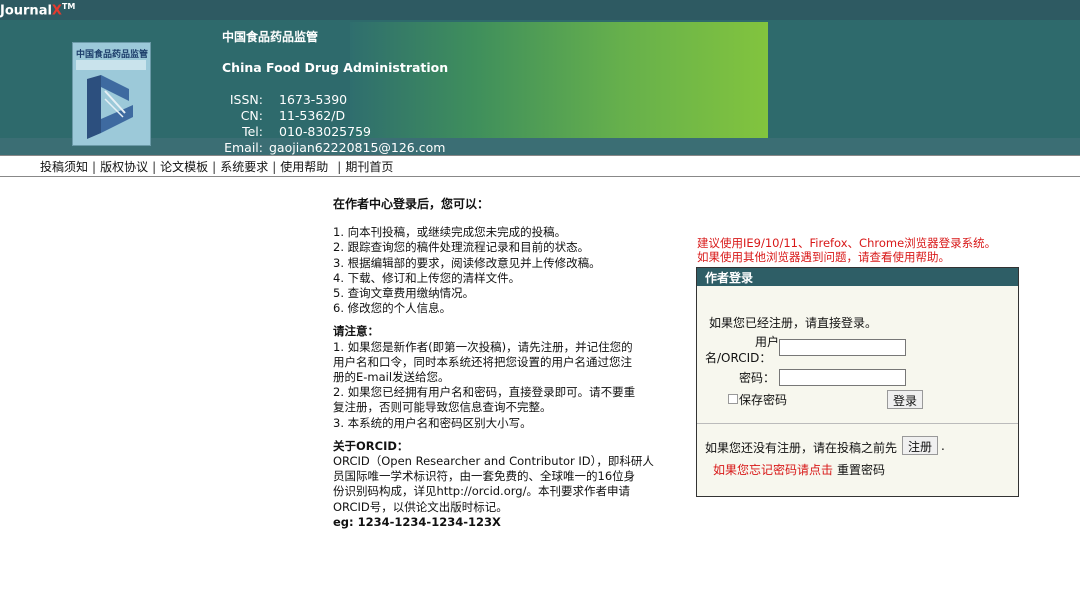 The width and height of the screenshot is (1080, 595). I want to click on info-heading: 在作者中心登录后，您可以：, so click(411, 204).